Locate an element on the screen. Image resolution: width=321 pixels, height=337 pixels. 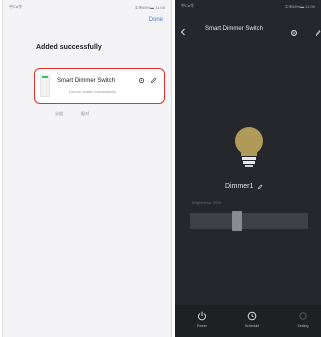
device-title: Smart Dimmer Switch is located at coordinates (234, 29).